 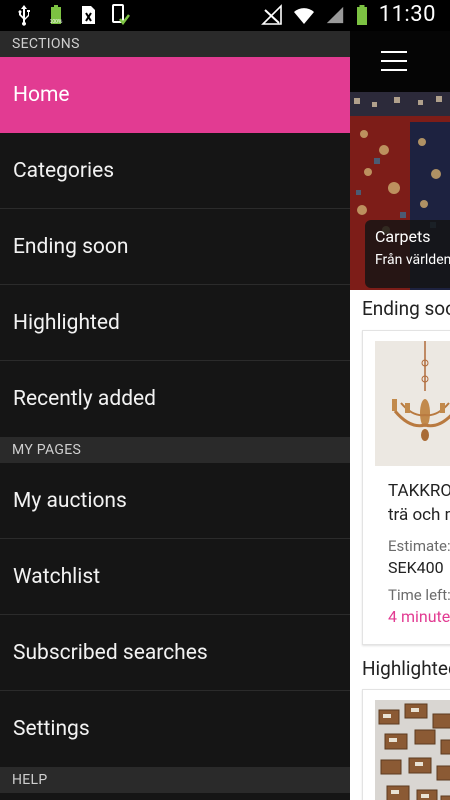 I want to click on wifi-icon, so click(x=303, y=15).